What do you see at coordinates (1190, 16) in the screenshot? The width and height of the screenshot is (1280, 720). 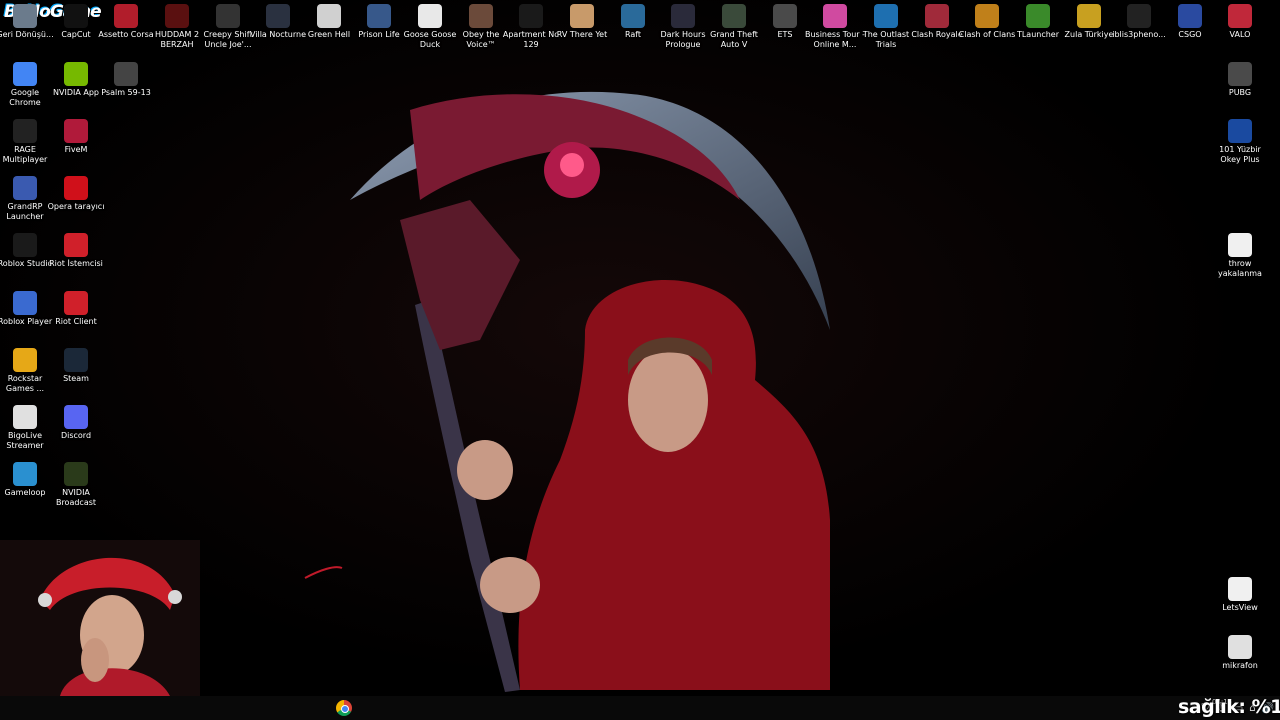 I see `csgo-icon` at bounding box center [1190, 16].